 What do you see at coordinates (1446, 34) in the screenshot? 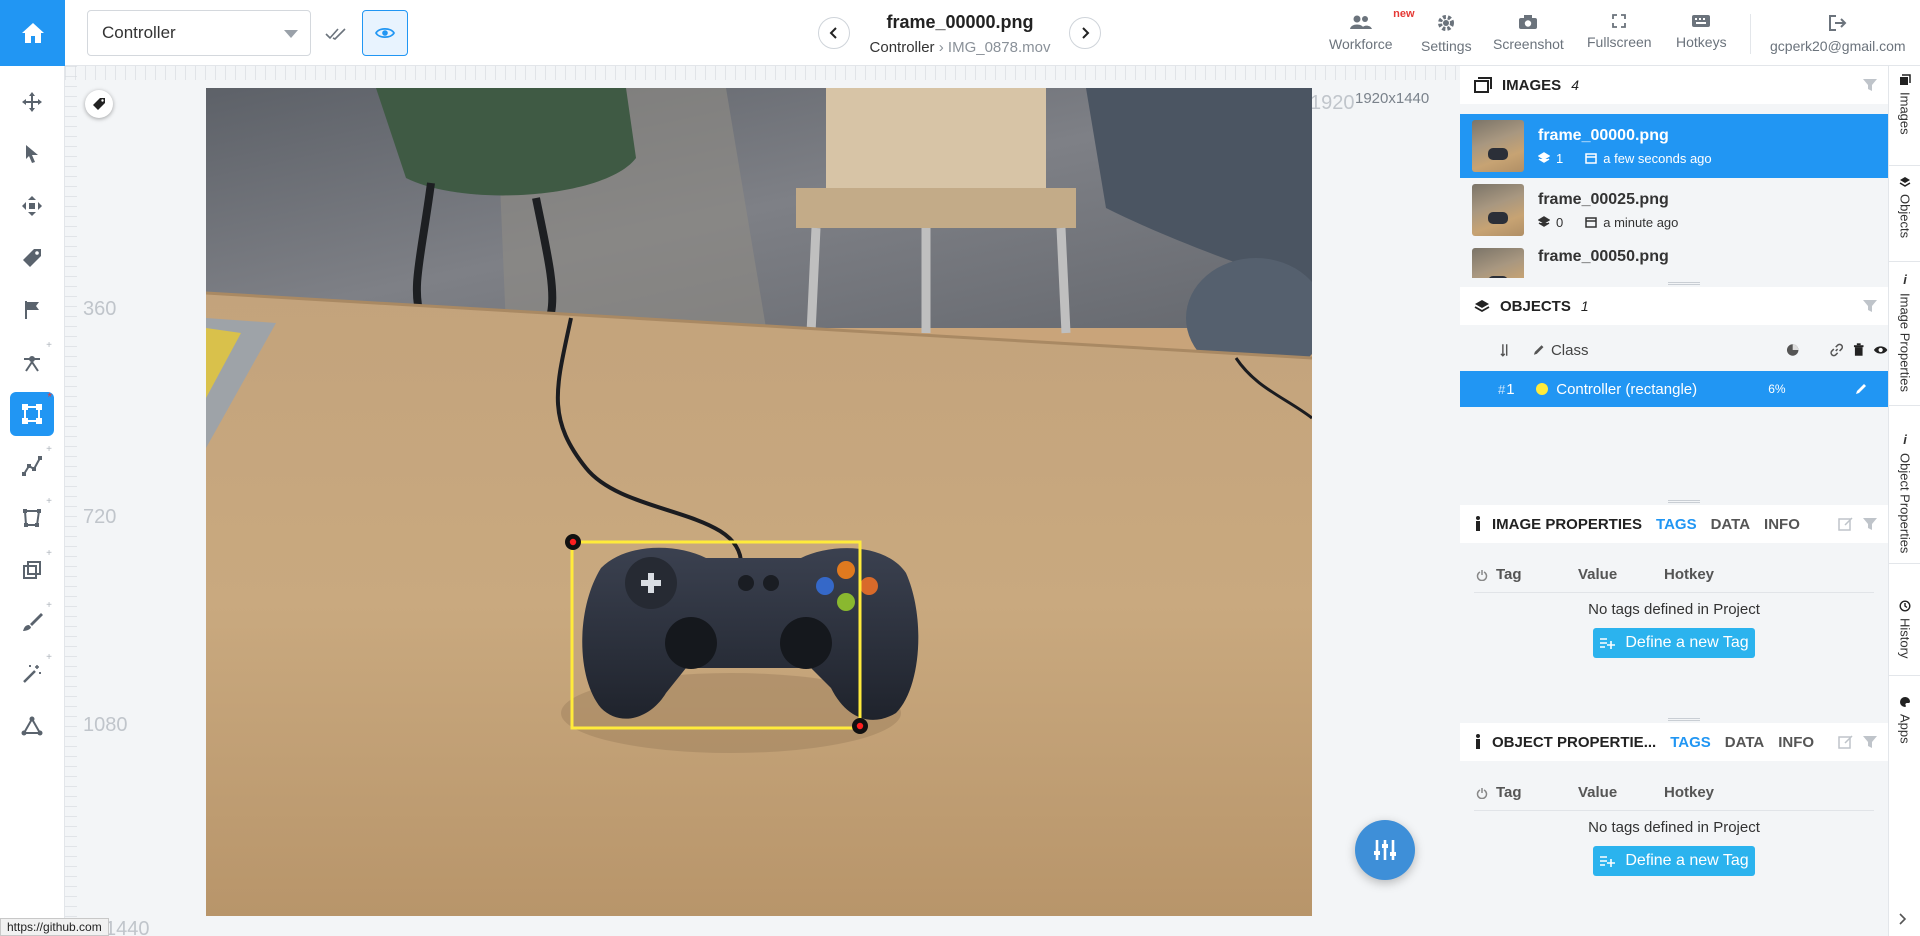
I see `settings-button: Settings` at bounding box center [1446, 34].